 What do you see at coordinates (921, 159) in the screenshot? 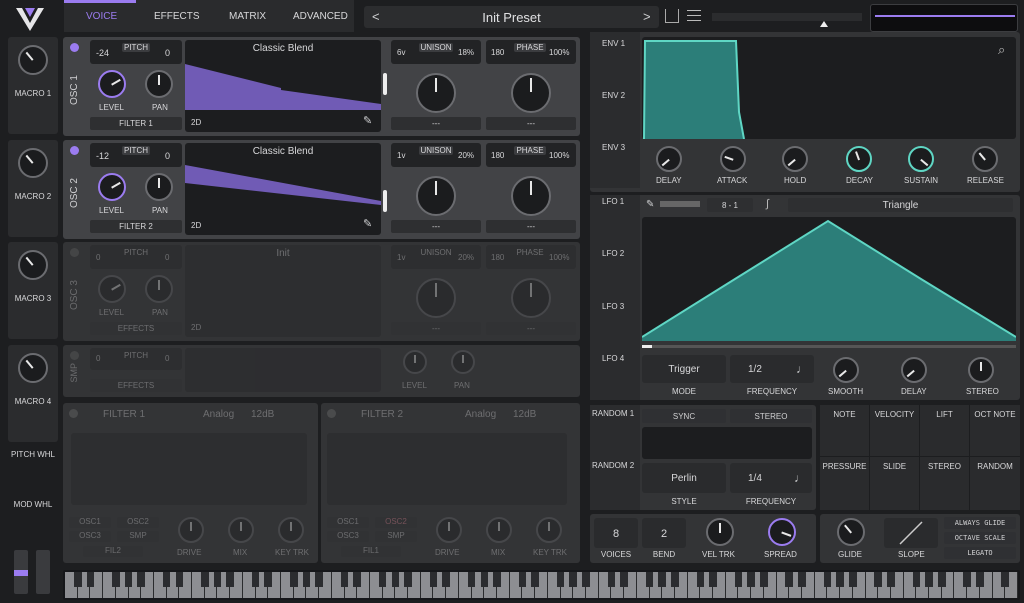
I see `env-sustain-knob` at bounding box center [921, 159].